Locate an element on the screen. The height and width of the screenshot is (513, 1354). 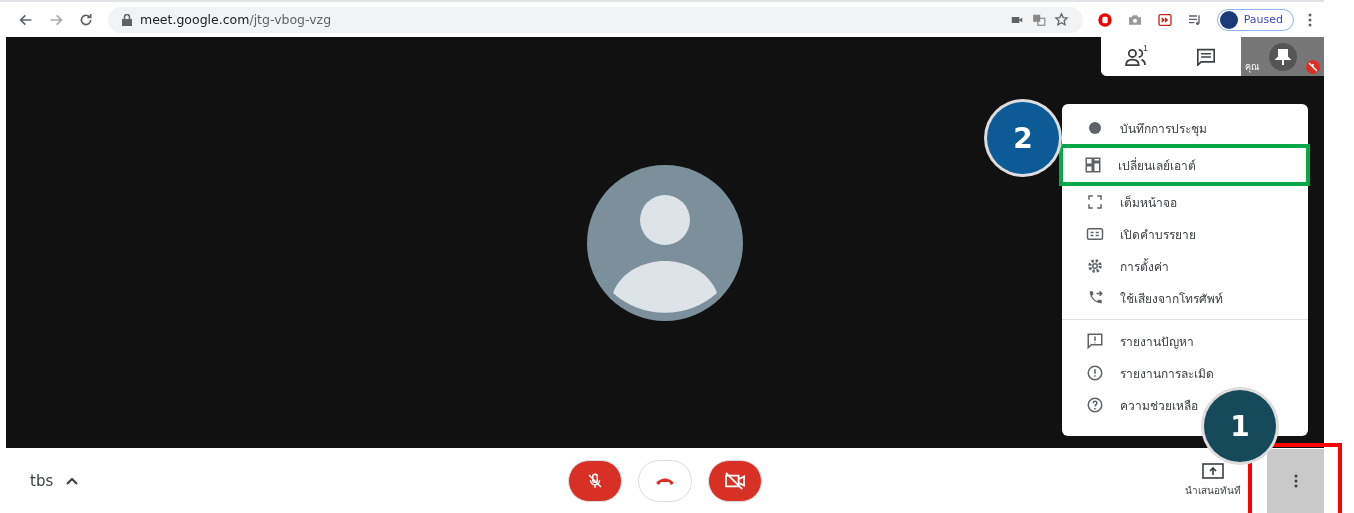
people-icon is located at coordinates (1136, 56).